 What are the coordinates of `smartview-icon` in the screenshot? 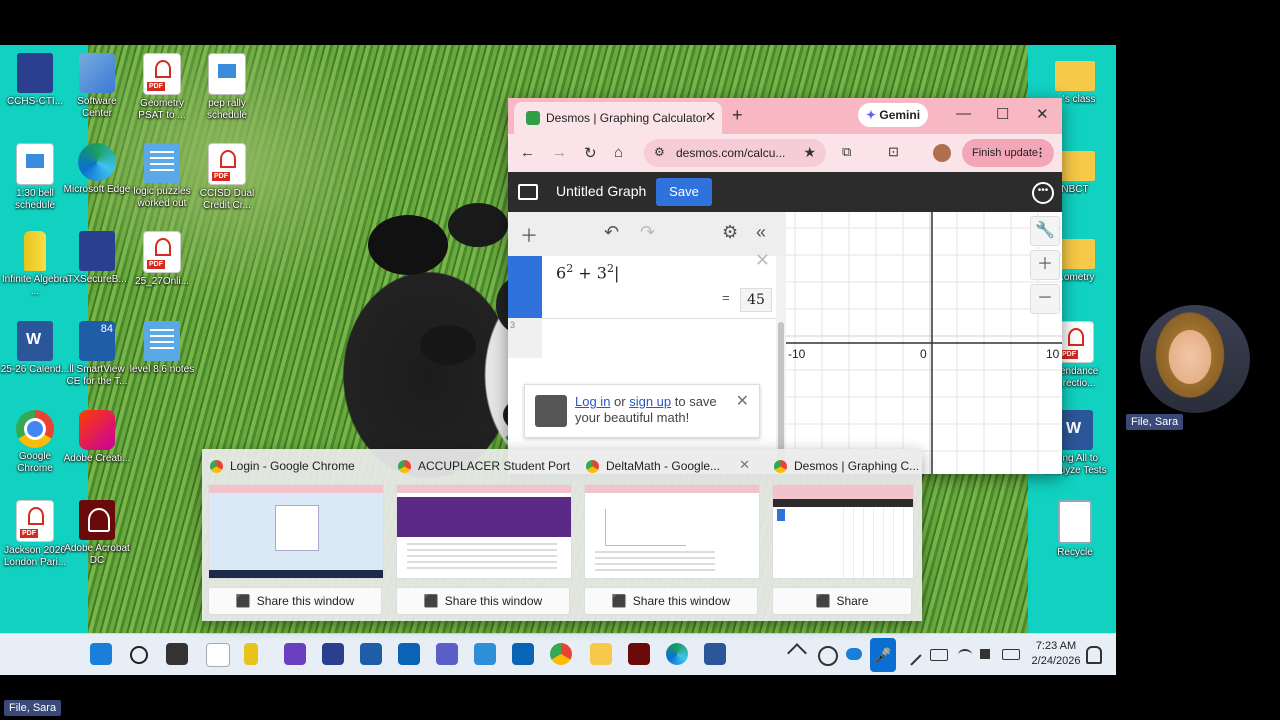 It's located at (371, 654).